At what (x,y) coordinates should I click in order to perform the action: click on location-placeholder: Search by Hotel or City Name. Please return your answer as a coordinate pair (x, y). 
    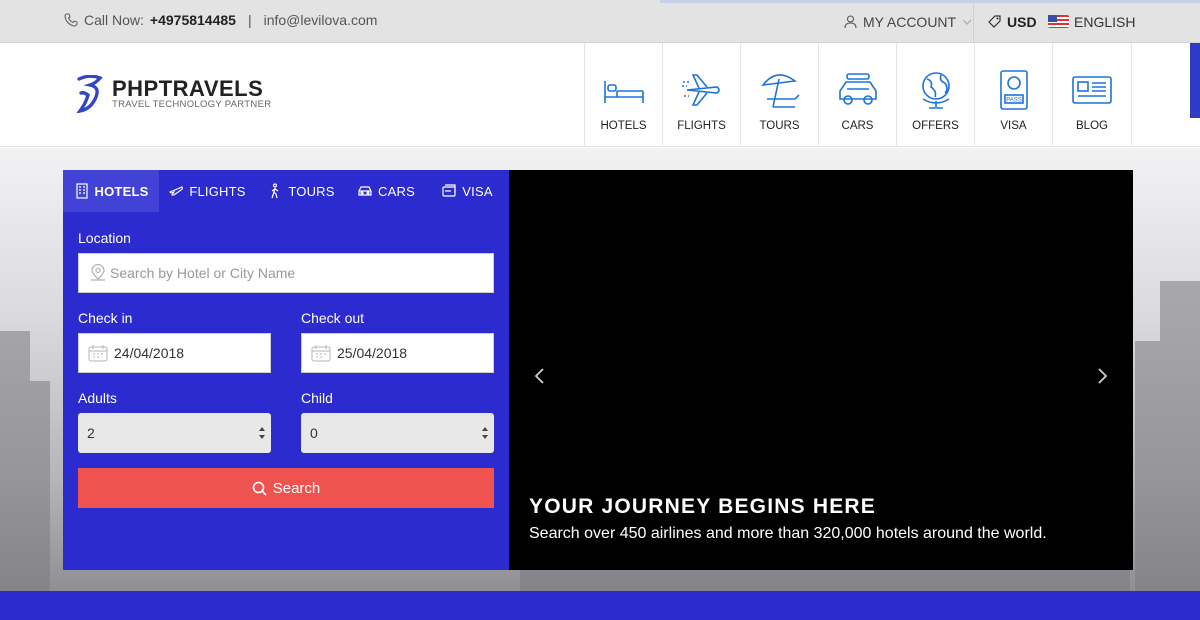
    Looking at the image, I should click on (203, 273).